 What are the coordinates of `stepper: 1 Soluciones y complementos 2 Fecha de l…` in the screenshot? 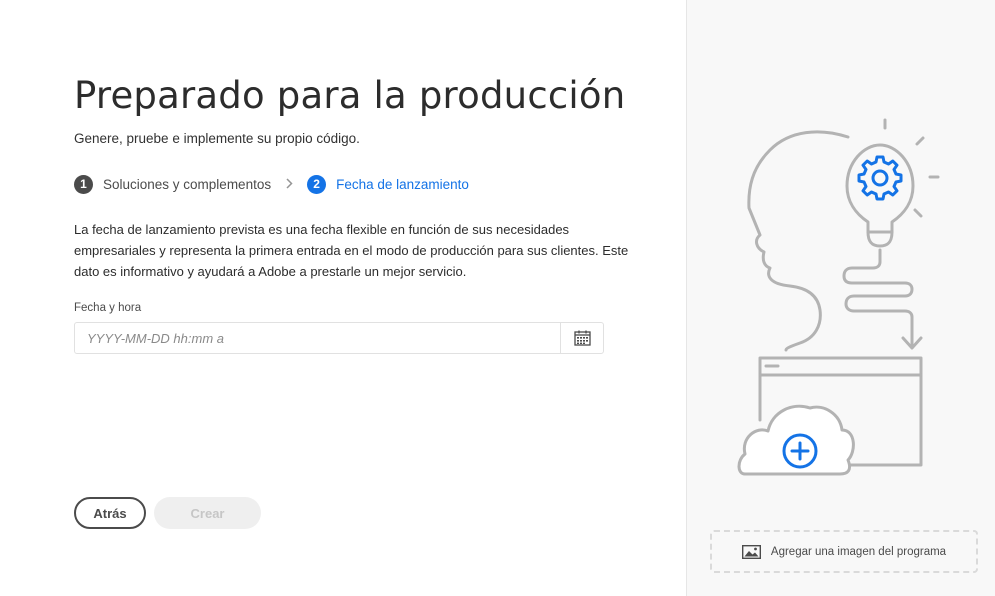 It's located at (271, 184).